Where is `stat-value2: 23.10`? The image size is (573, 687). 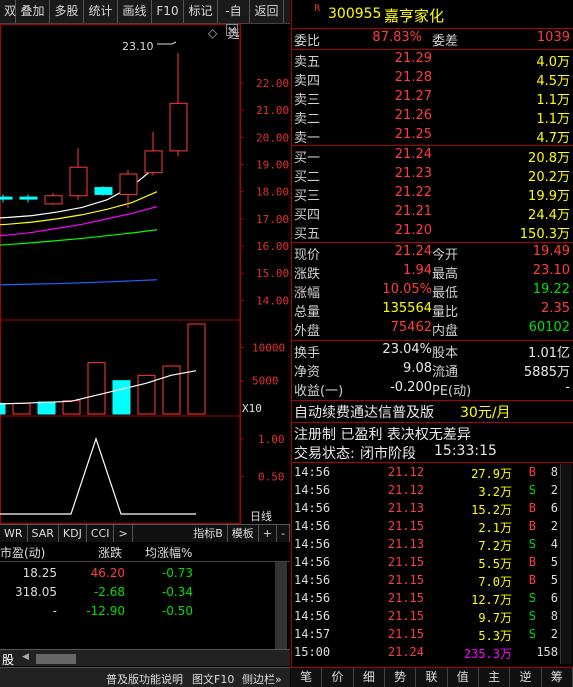 stat-value2: 23.10 is located at coordinates (551, 270).